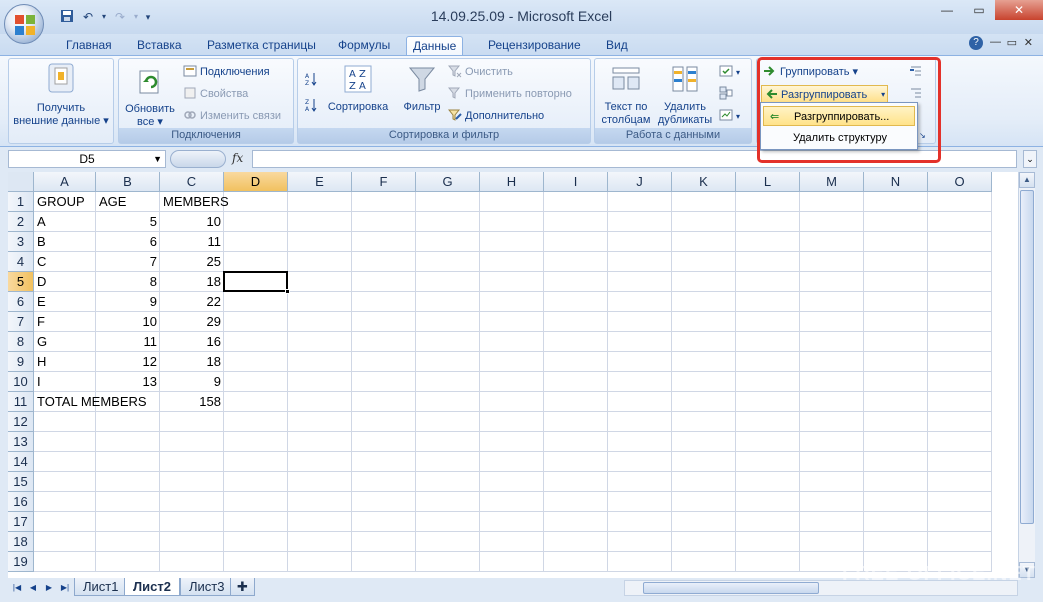  I want to click on row-header-15: 15, so click(21, 482).